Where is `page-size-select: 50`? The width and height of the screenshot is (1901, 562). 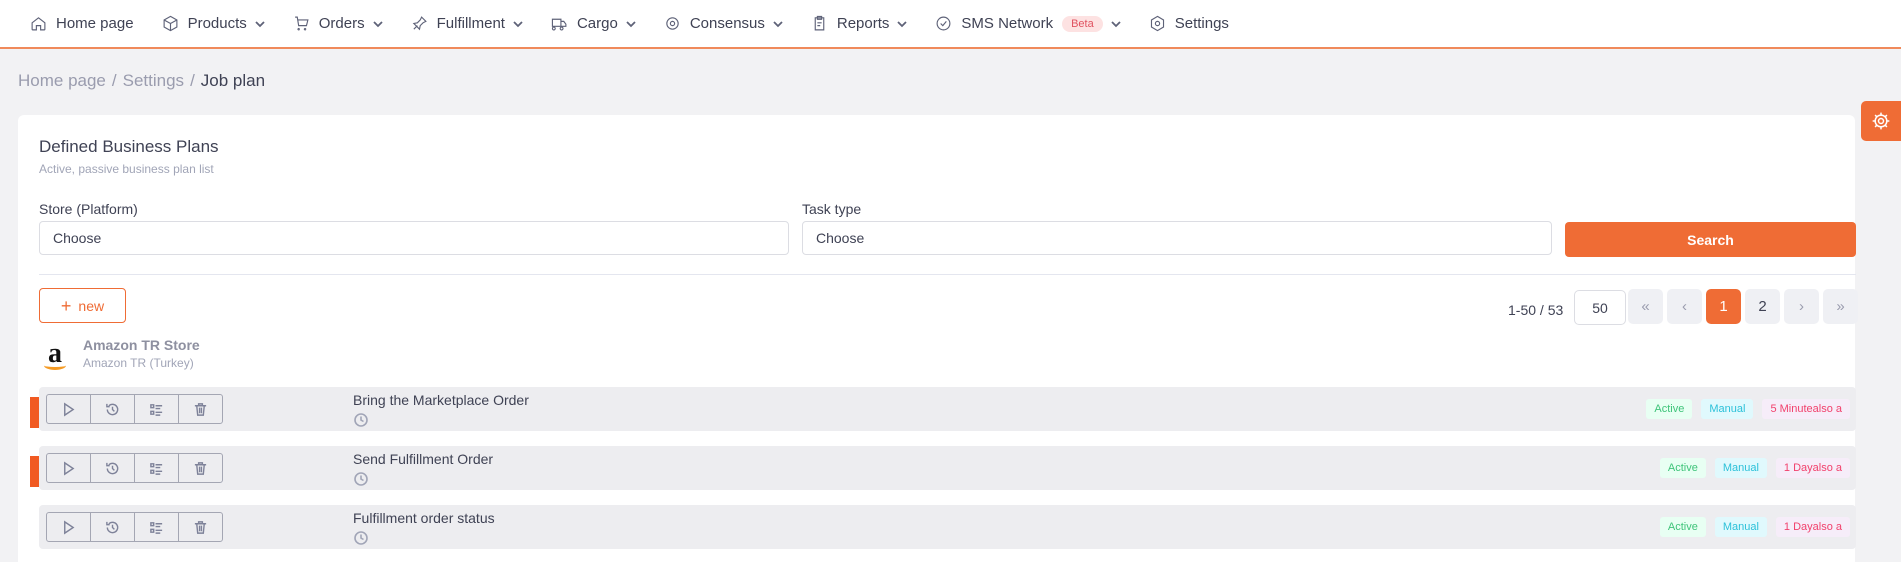 page-size-select: 50 is located at coordinates (1600, 307).